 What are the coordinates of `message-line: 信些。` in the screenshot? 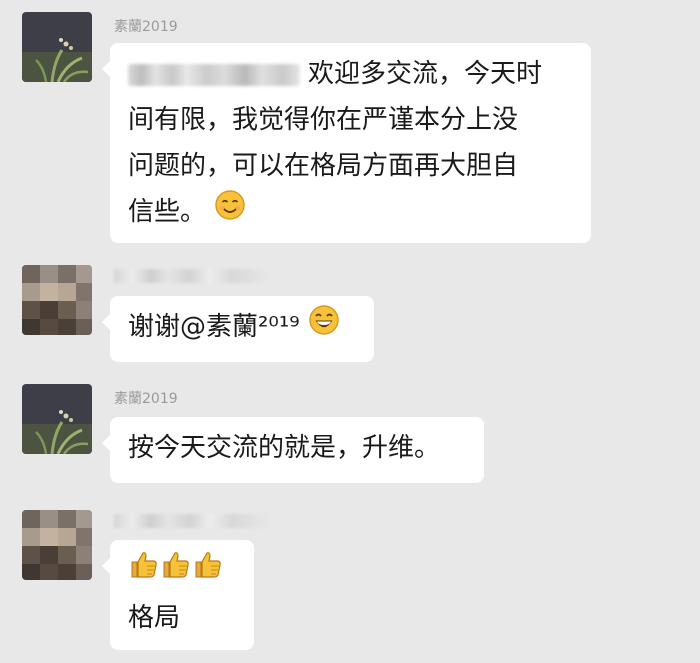 It's located at (351, 212).